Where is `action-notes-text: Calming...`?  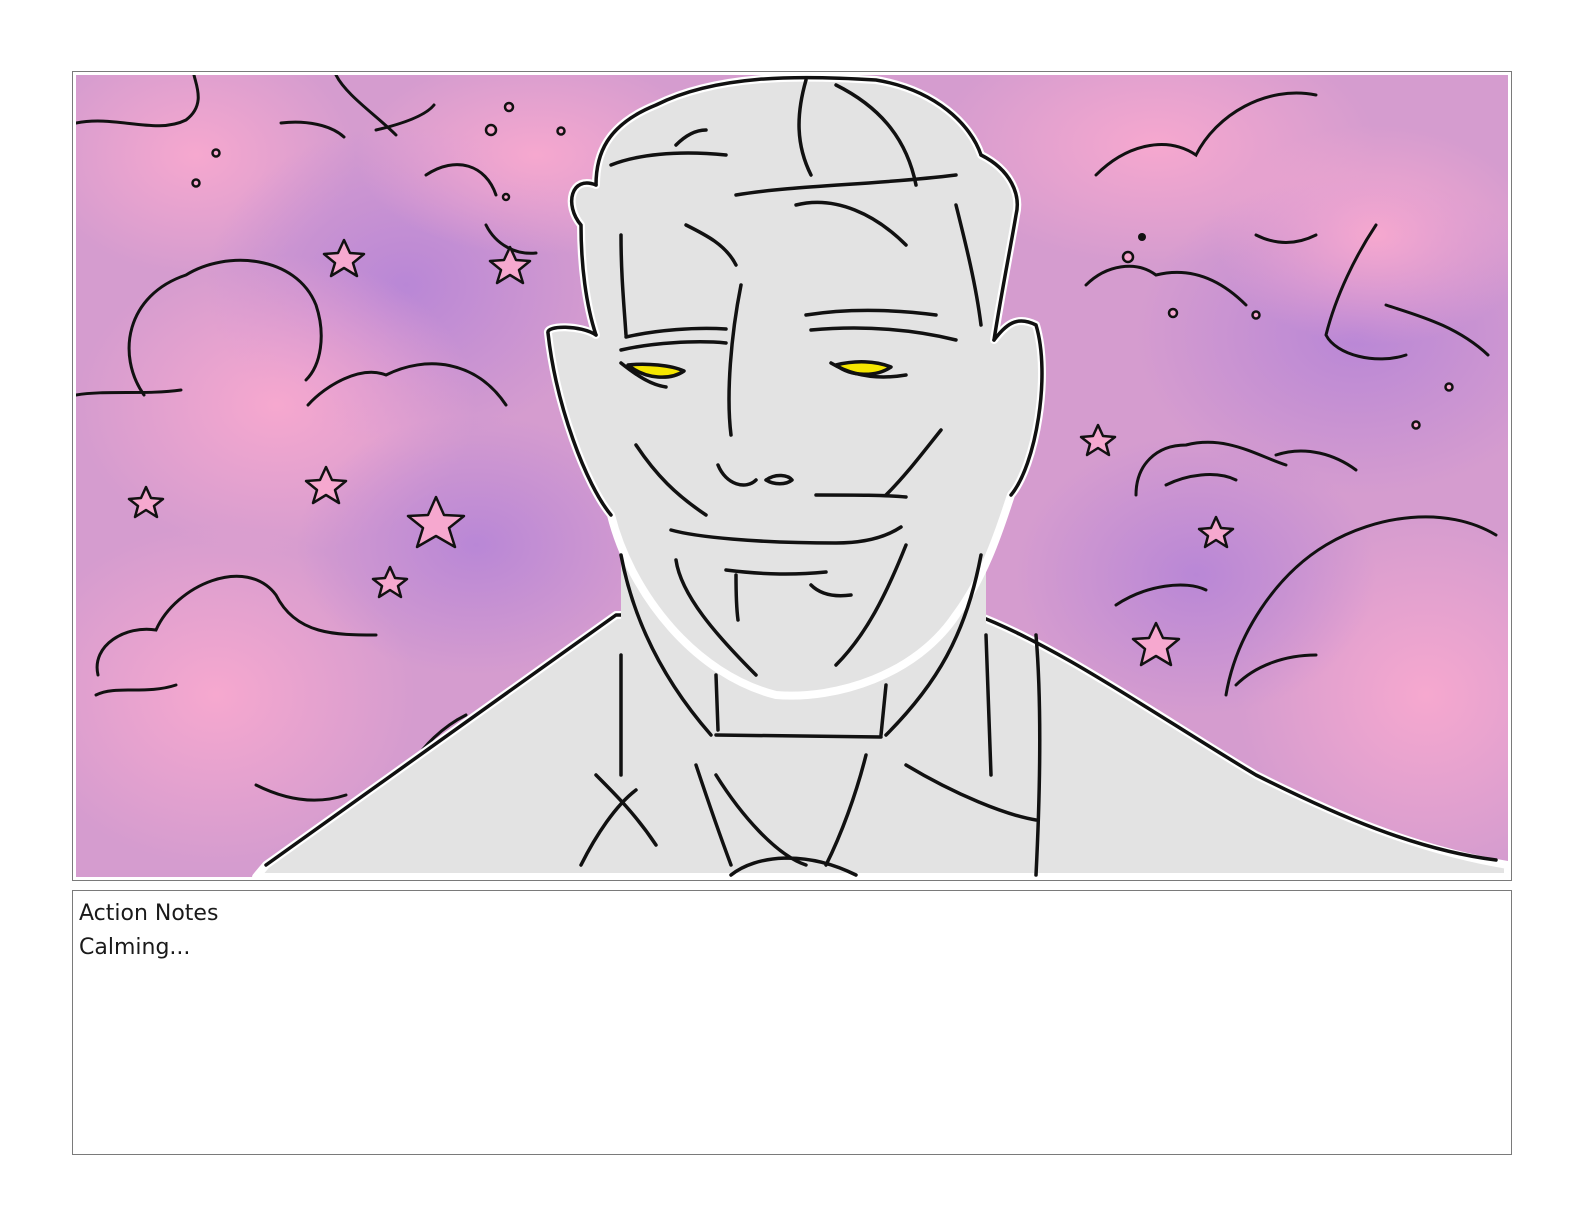 action-notes-text: Calming... is located at coordinates (792, 948).